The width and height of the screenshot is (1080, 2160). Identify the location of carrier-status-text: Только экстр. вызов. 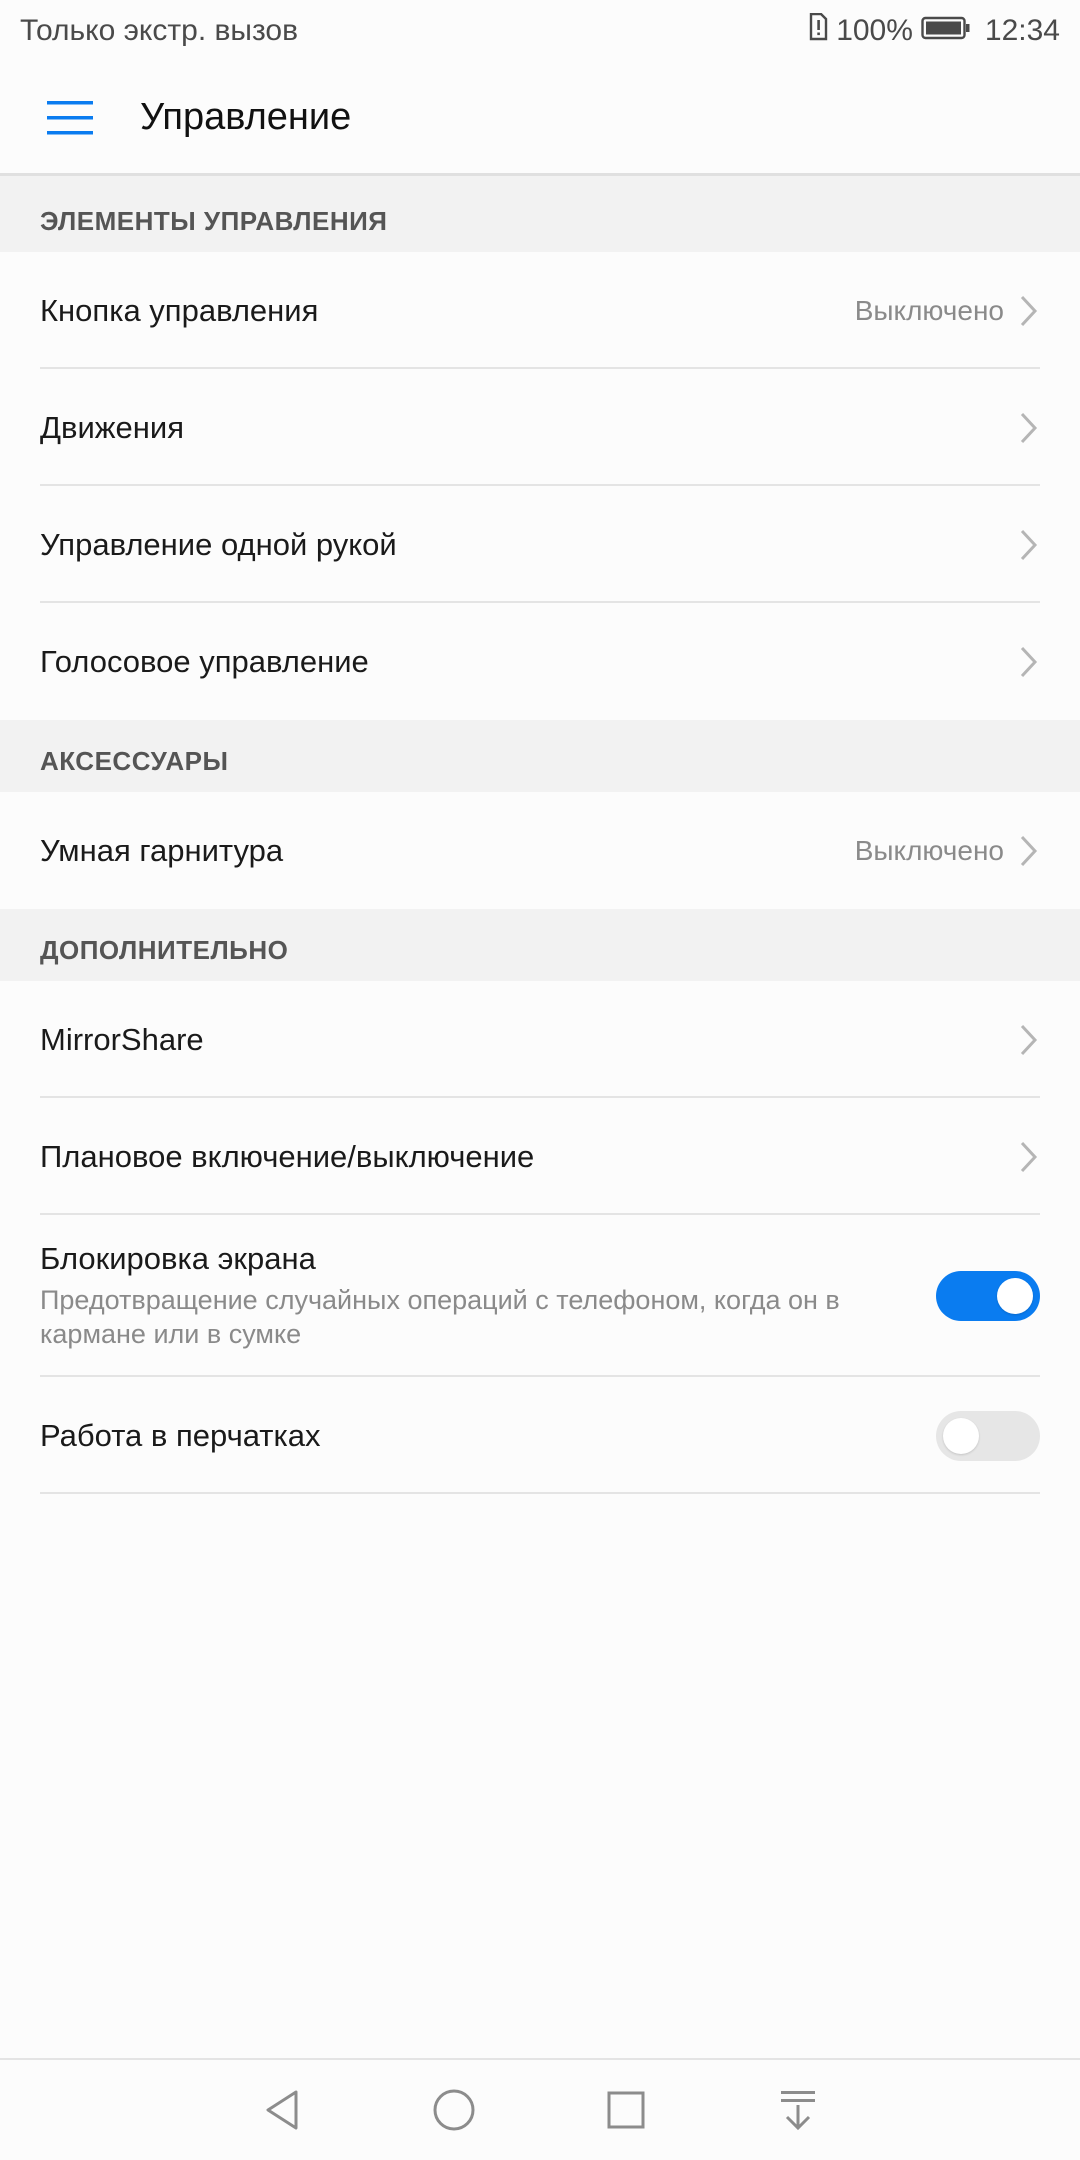
(159, 30).